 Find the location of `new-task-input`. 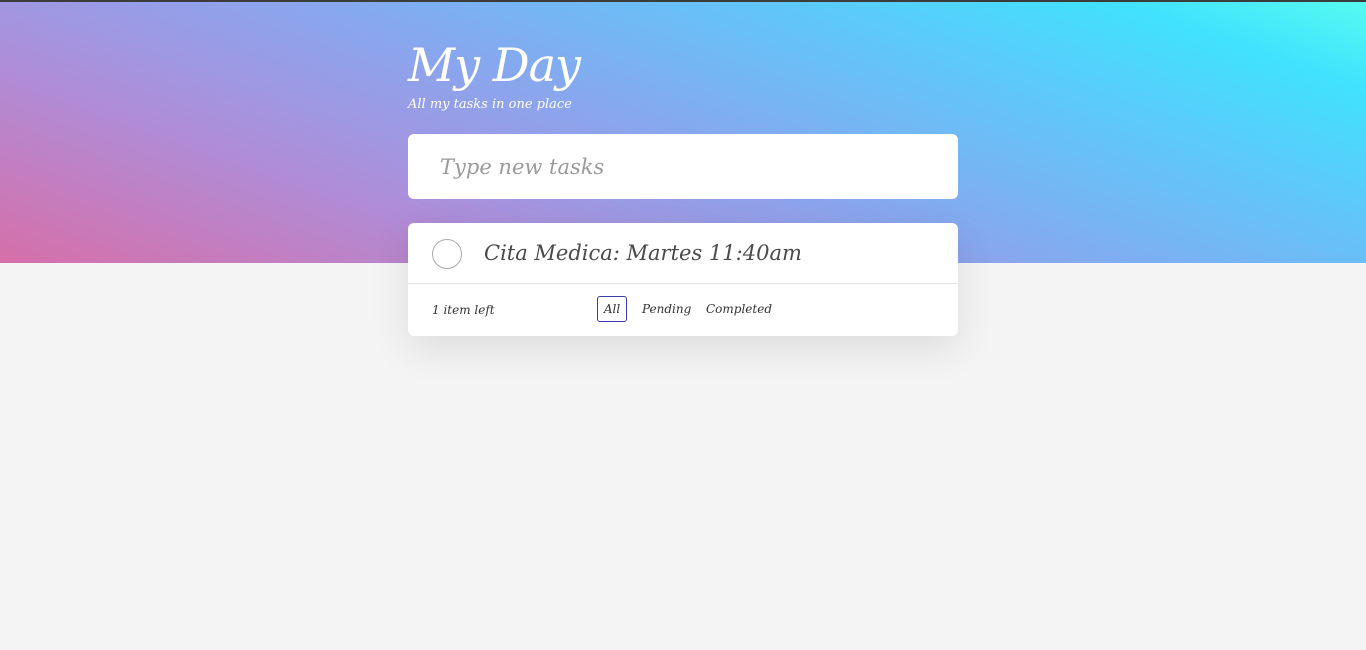

new-task-input is located at coordinates (690, 166).